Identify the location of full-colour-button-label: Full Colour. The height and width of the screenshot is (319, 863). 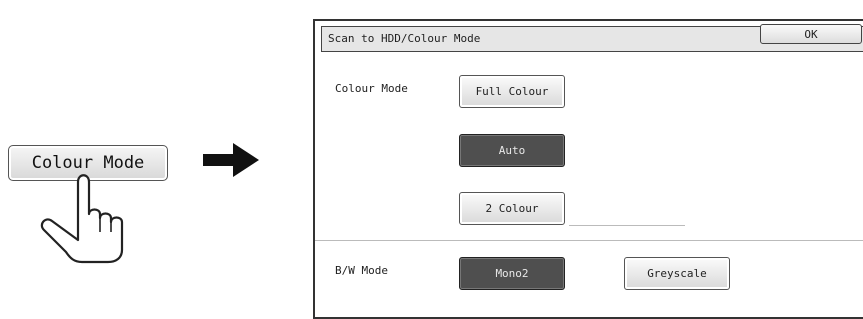
(512, 91).